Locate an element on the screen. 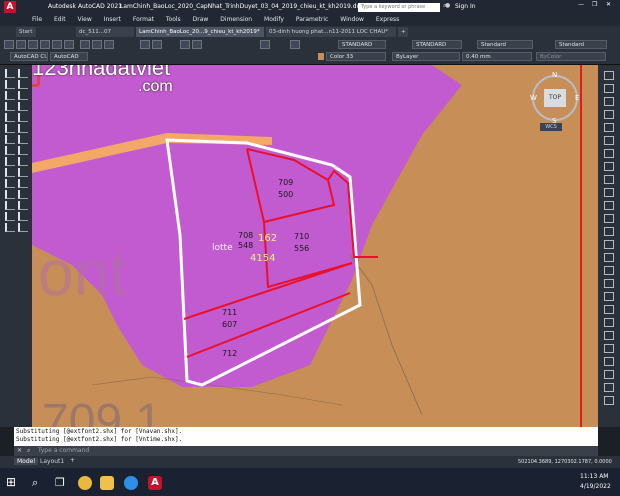 This screenshot has width=620, height=496. preview-icon is located at coordinates (69, 44).